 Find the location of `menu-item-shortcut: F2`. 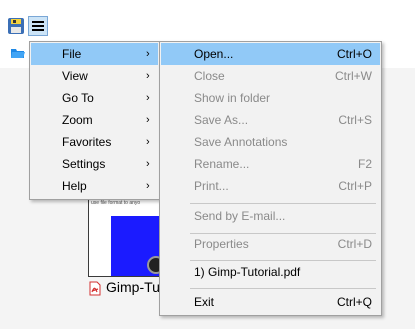

menu-item-shortcut: F2 is located at coordinates (364, 164).